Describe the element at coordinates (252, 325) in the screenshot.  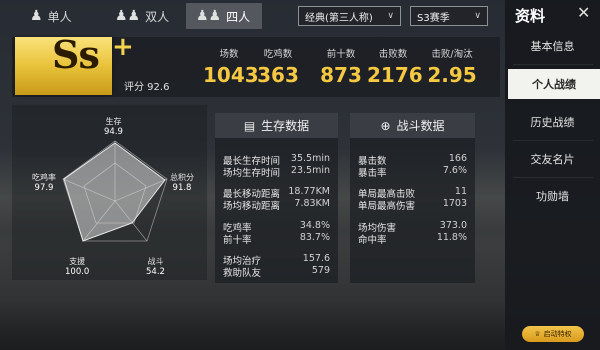
I see `bottom-shade` at that location.